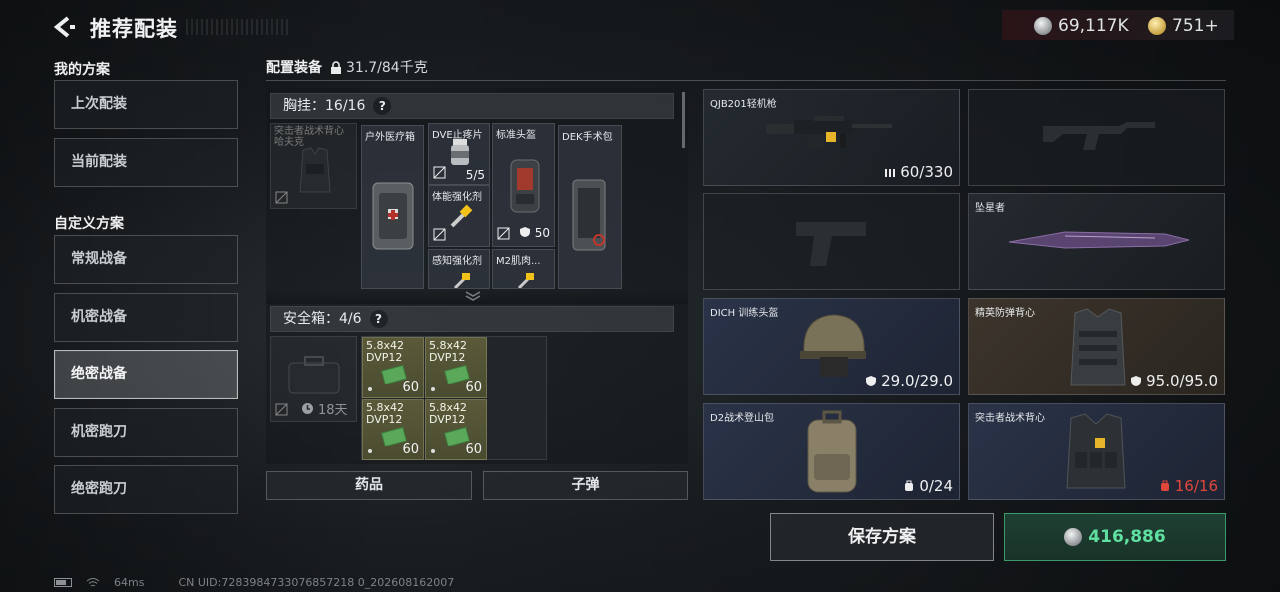 Image resolution: width=1280 pixels, height=592 pixels. What do you see at coordinates (523, 185) in the screenshot?
I see `item-slot-standard-helmet: 标准头盔 50` at bounding box center [523, 185].